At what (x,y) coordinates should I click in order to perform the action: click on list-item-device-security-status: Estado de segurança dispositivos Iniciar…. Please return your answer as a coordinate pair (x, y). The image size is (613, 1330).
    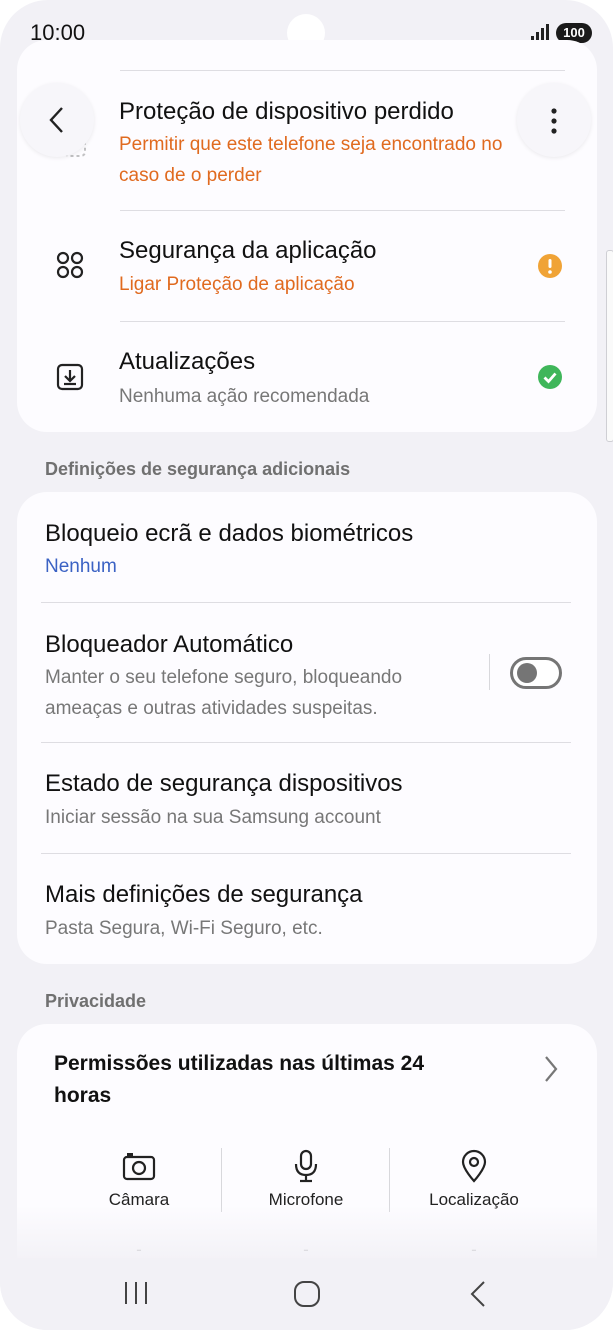
    Looking at the image, I should click on (307, 798).